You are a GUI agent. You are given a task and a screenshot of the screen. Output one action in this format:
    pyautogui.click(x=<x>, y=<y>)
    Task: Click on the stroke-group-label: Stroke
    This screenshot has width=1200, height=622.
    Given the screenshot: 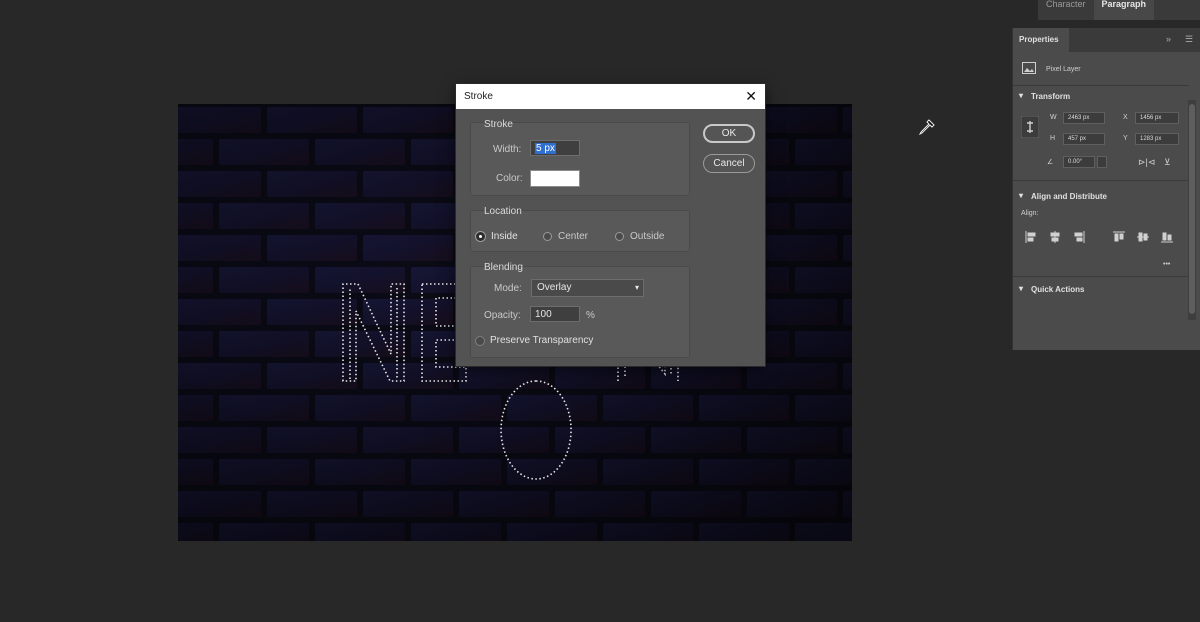 What is the action you would take?
    pyautogui.click(x=498, y=124)
    